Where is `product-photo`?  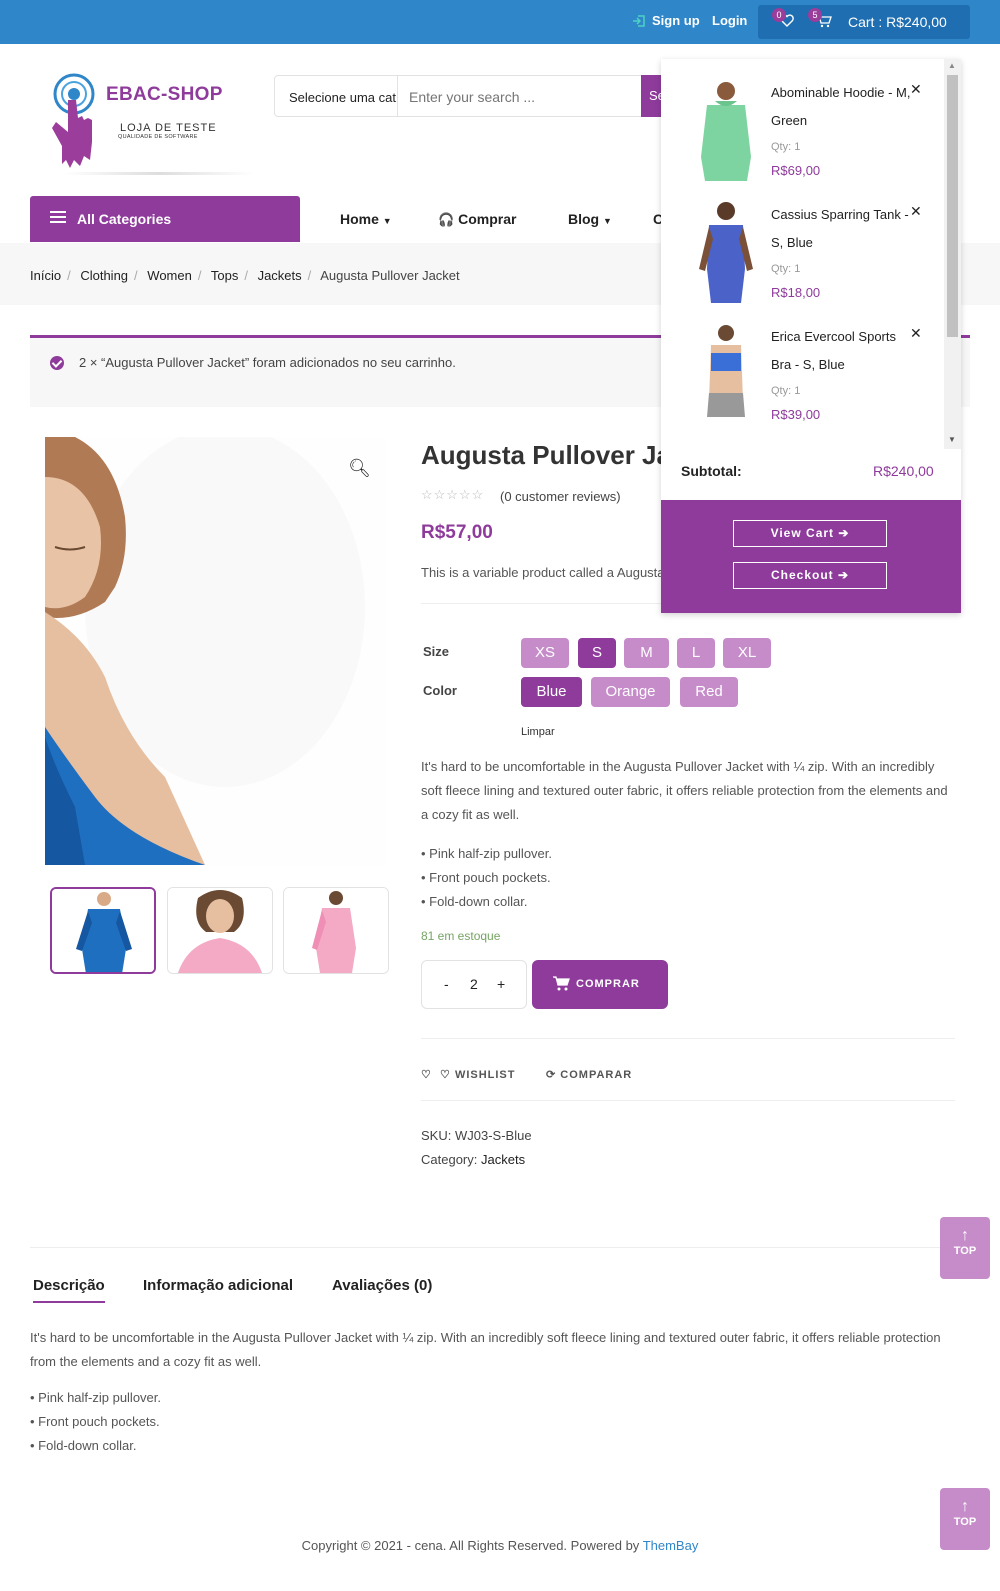 product-photo is located at coordinates (215, 651).